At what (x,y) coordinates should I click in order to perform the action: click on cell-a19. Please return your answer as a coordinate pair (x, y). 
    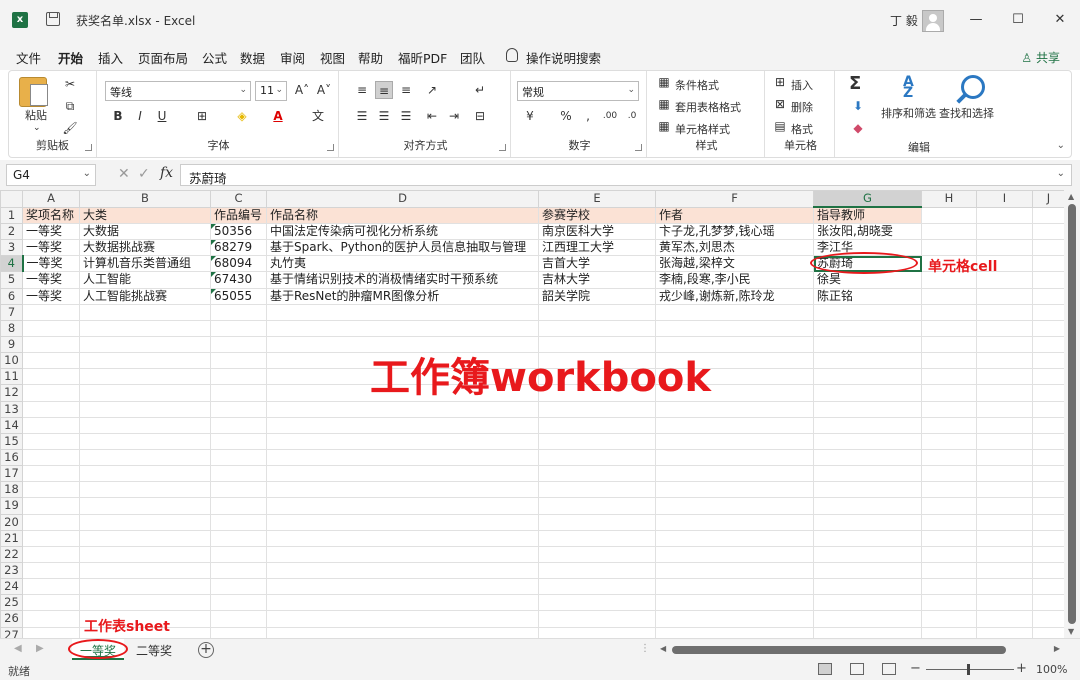
    Looking at the image, I should click on (51, 506).